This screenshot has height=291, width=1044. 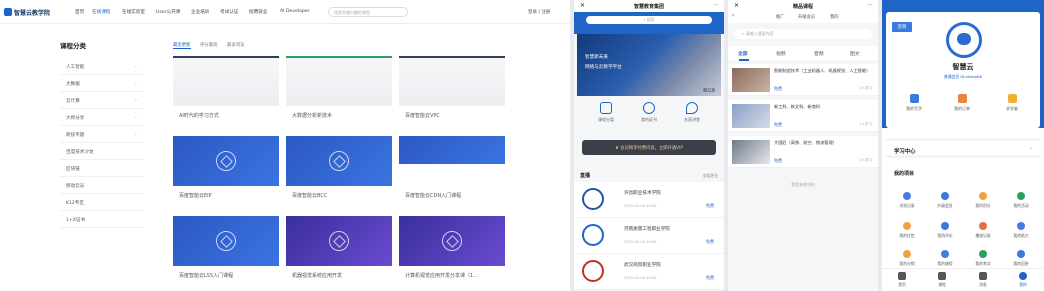 What do you see at coordinates (79, 12) in the screenshot?
I see `nav-home: 首页` at bounding box center [79, 12].